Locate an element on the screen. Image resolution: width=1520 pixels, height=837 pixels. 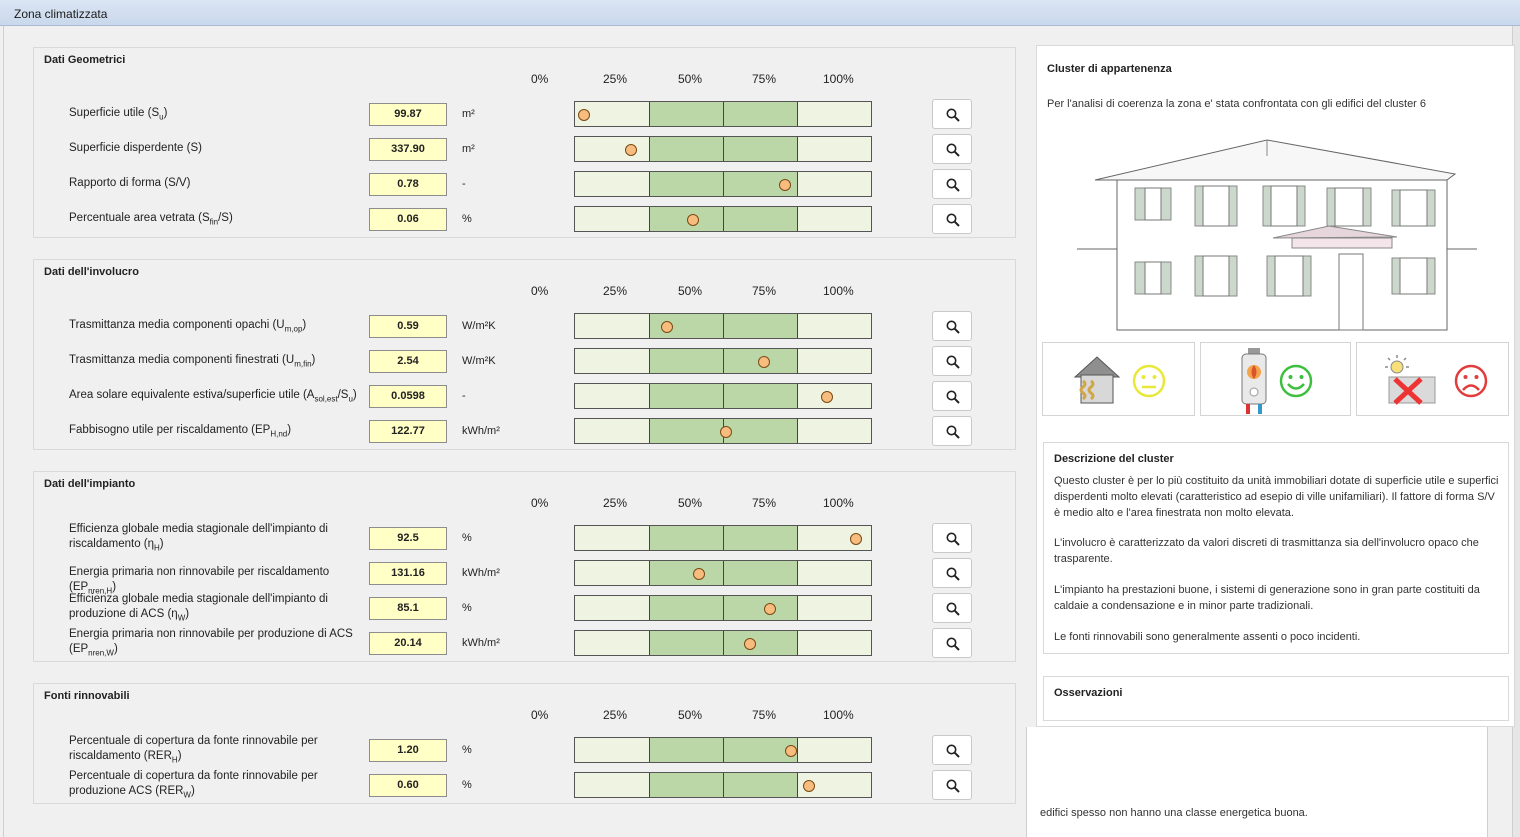
house-illustration is located at coordinates (1277, 235).